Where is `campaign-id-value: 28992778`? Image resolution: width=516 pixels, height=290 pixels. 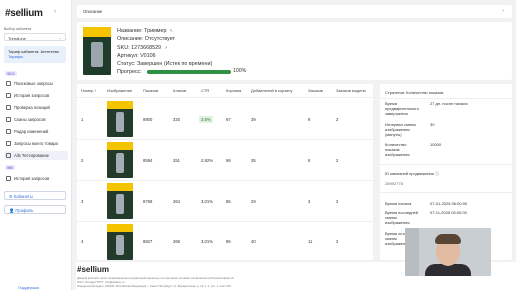 campaign-id-value: 28992778 is located at coordinates (394, 183).